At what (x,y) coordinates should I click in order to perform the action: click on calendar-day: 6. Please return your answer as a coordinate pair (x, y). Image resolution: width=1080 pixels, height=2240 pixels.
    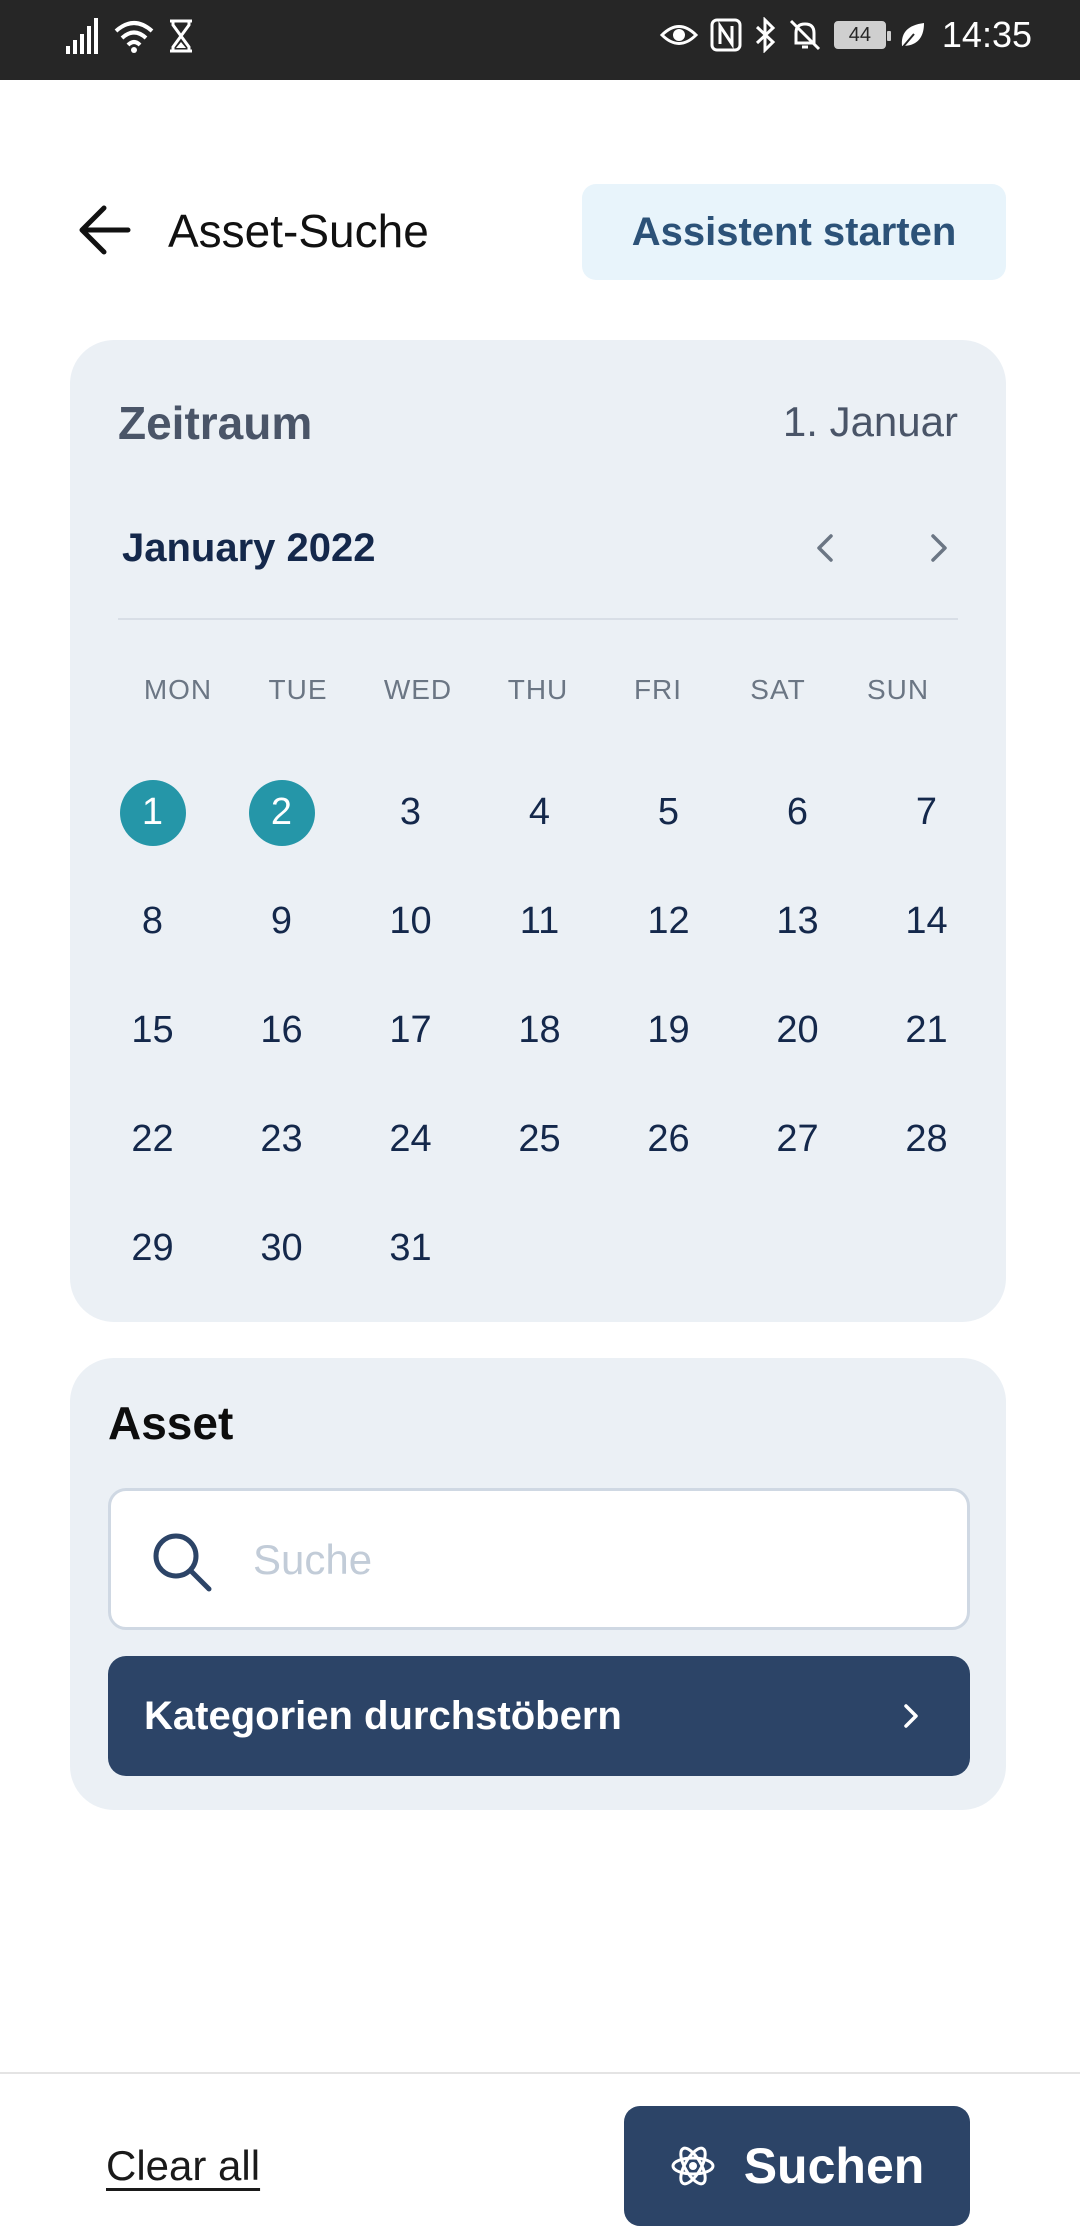
    Looking at the image, I should click on (797, 812).